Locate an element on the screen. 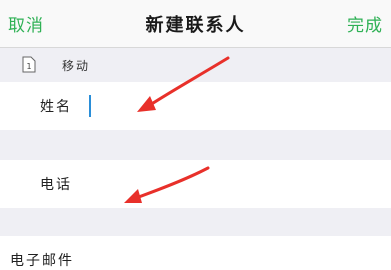 The width and height of the screenshot is (391, 270). done-button: 完成 is located at coordinates (365, 23).